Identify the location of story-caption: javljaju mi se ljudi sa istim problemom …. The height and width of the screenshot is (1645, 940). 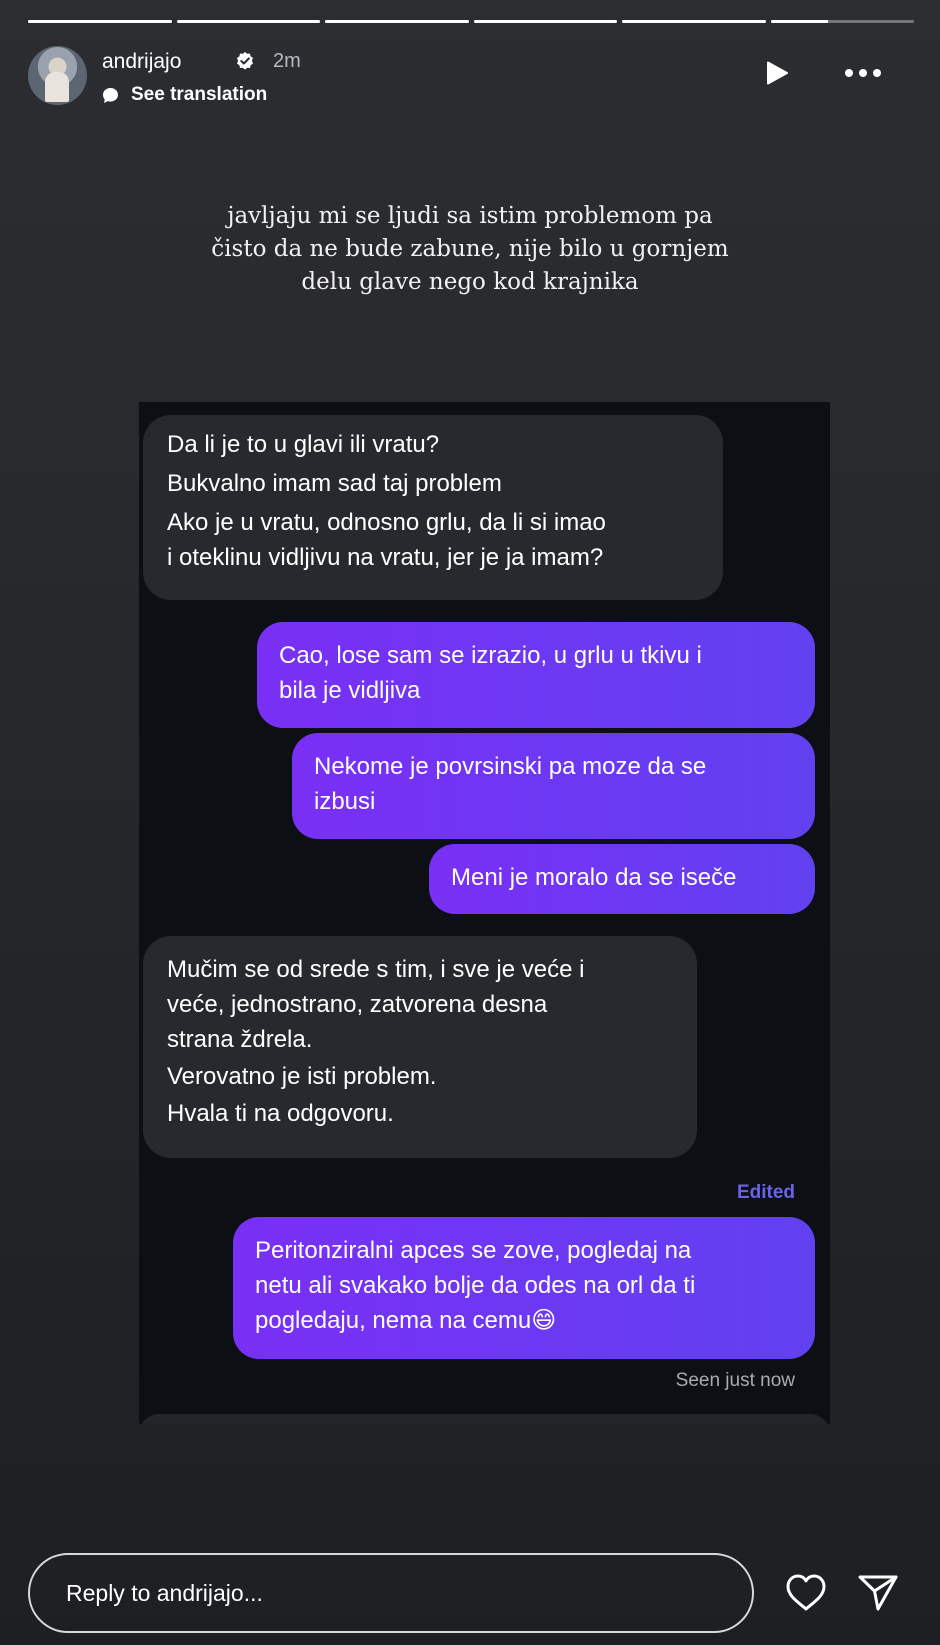
(470, 249).